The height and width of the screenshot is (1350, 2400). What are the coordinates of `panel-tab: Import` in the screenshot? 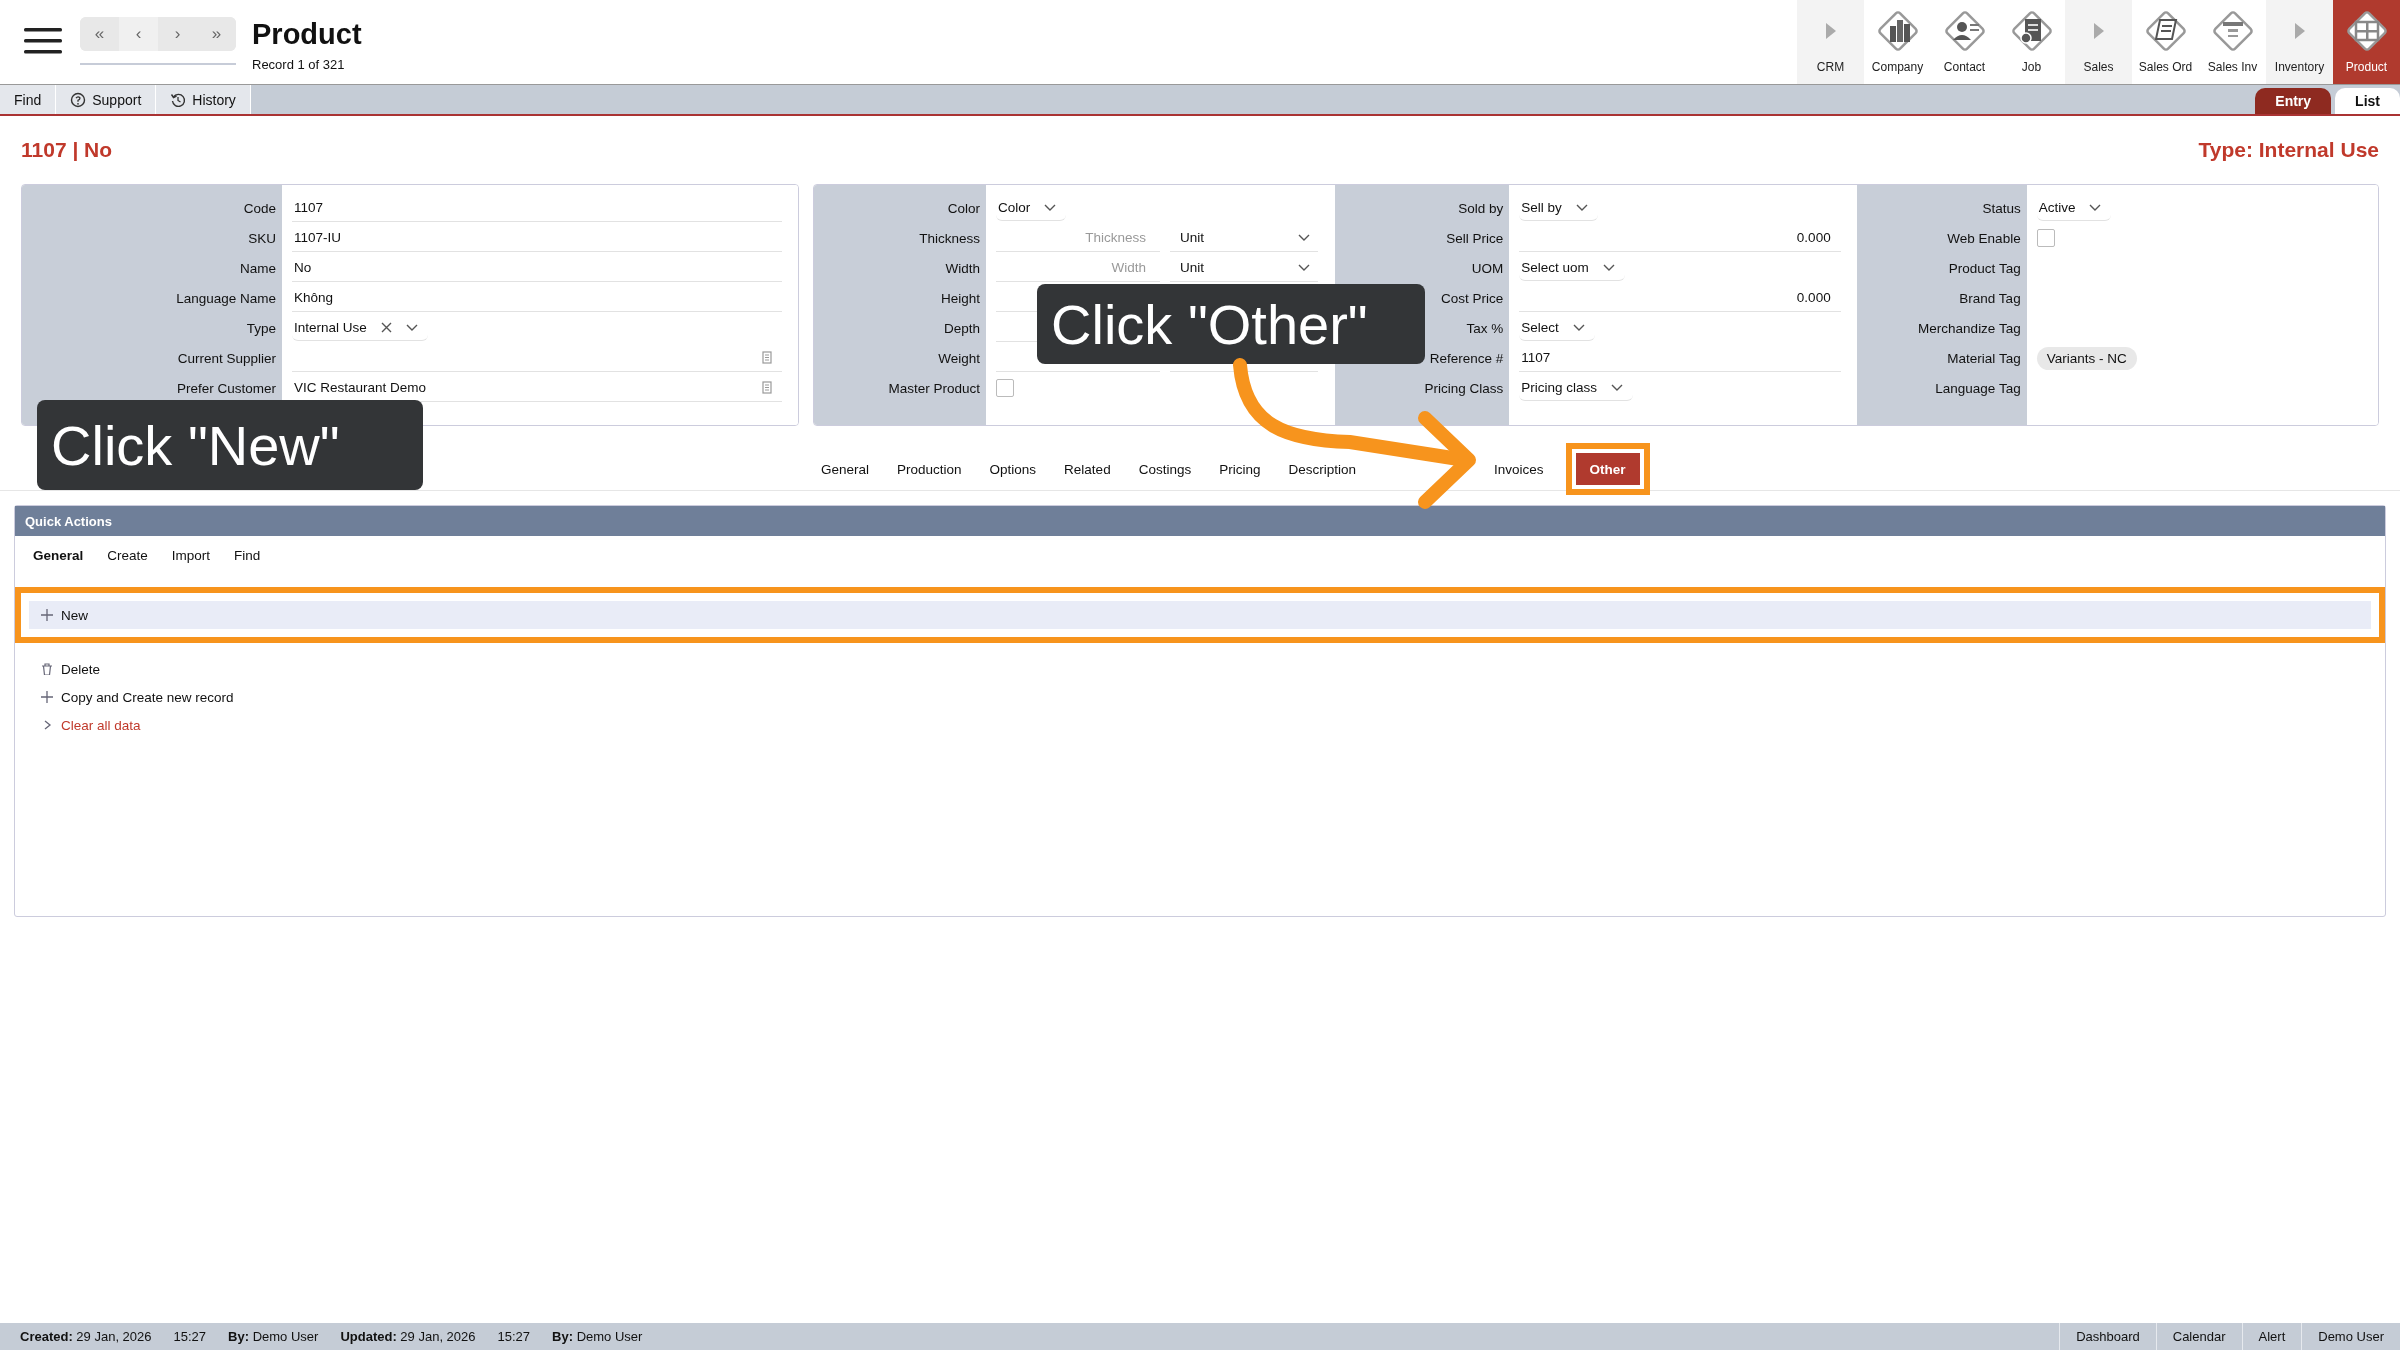 It's located at (191, 555).